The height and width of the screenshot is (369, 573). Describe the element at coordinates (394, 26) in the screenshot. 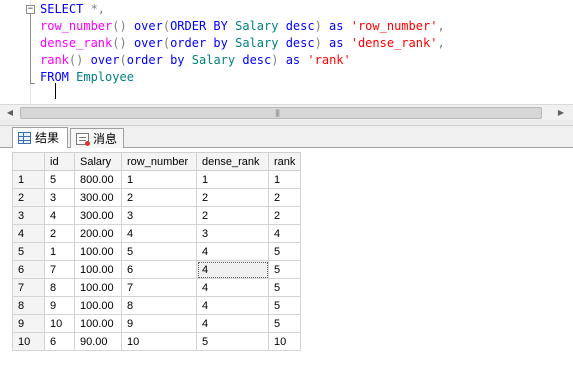

I see `code-token: 'row_number'` at that location.